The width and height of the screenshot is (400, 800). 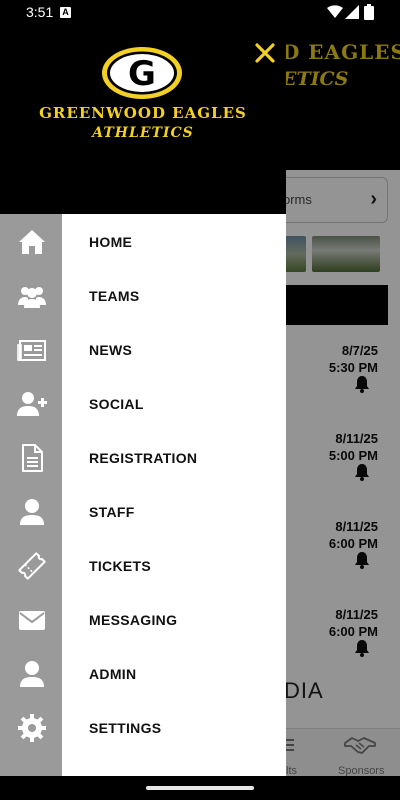 I want to click on status-bar: 3:51 A, so click(x=200, y=13).